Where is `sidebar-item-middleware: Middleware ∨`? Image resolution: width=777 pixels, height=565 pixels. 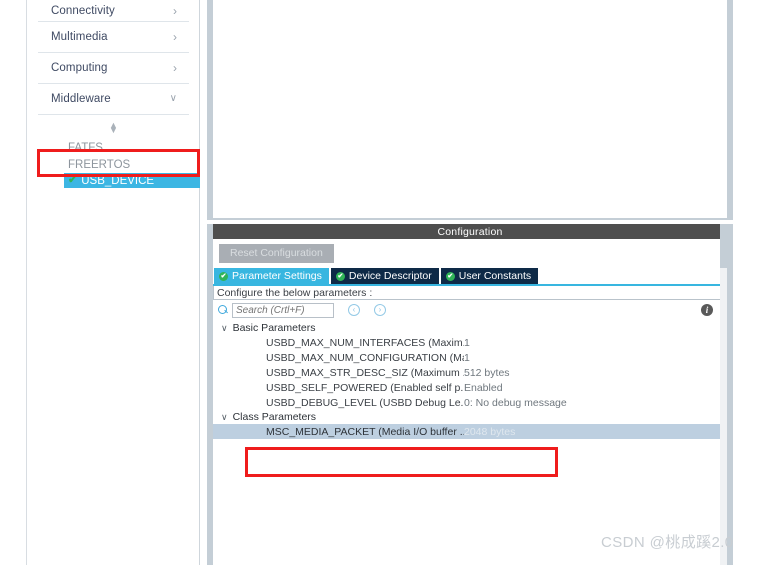 sidebar-item-middleware: Middleware ∨ is located at coordinates (113, 99).